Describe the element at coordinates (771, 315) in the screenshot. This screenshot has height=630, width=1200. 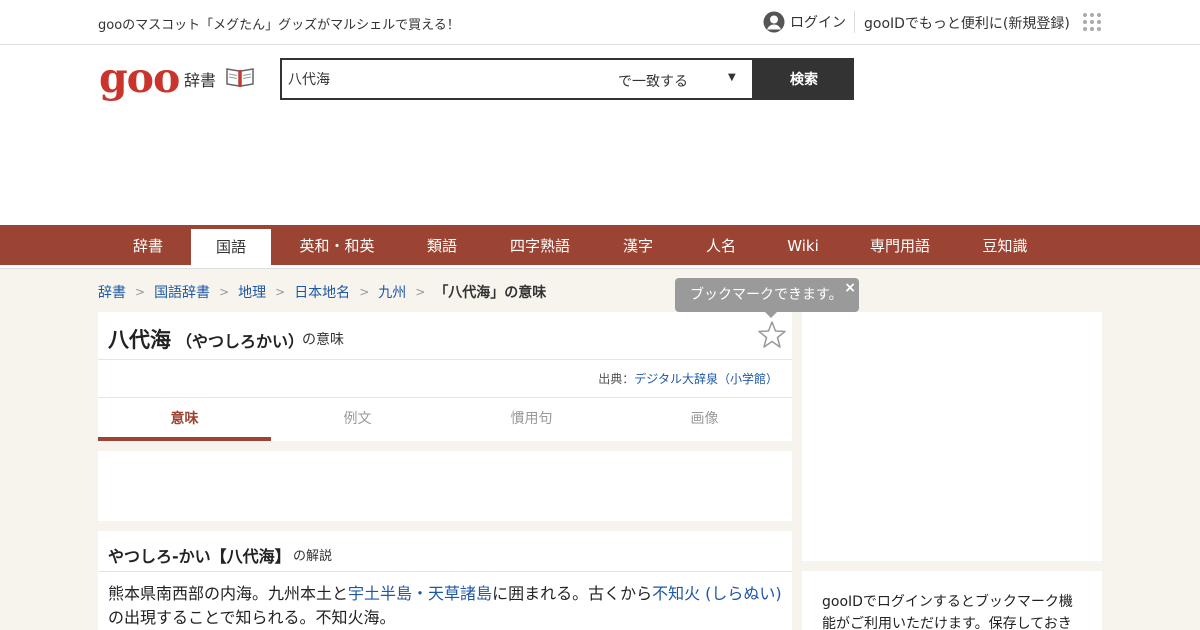
I see `tooltip-arrow` at that location.